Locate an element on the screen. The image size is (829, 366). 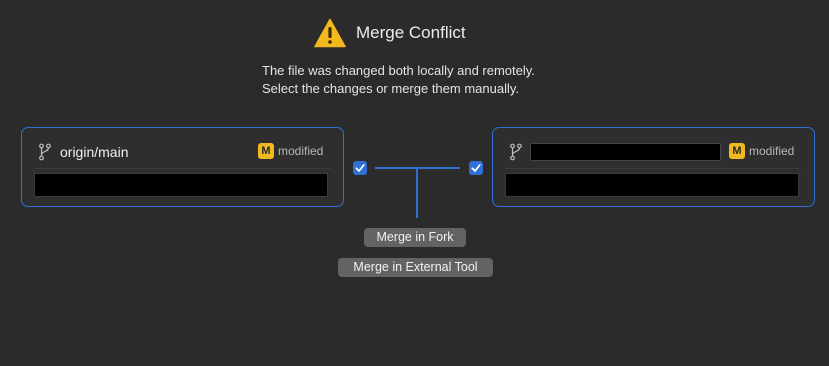
merge-in-external-tool-button: Merge in External Tool is located at coordinates (415, 267).